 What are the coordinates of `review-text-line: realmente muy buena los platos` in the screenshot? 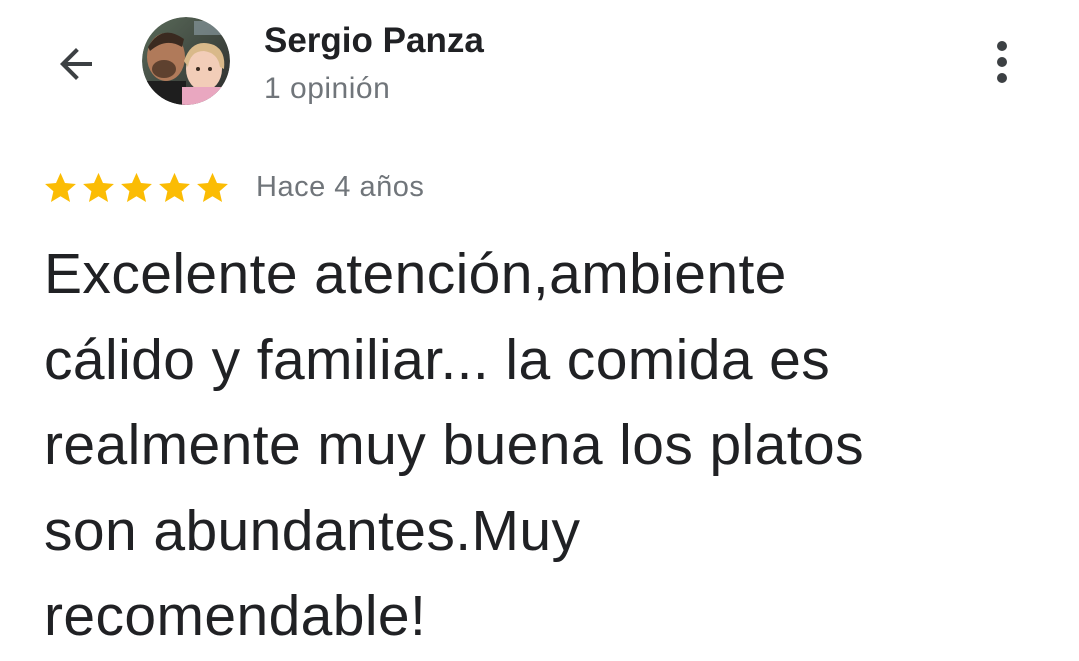 It's located at (454, 445).